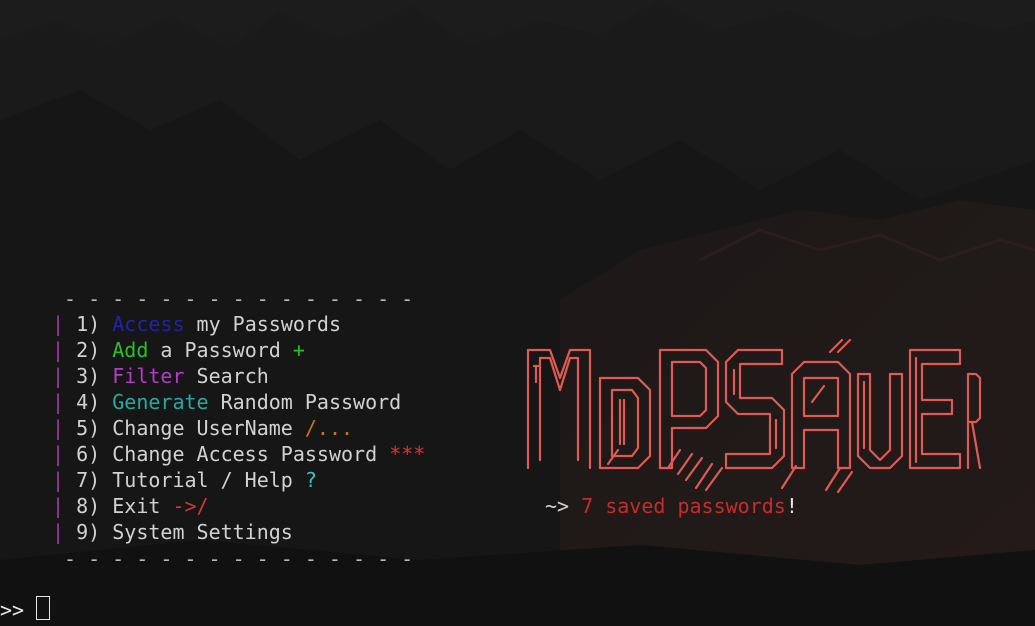 The width and height of the screenshot is (1035, 626). What do you see at coordinates (208, 480) in the screenshot?
I see `menu-label: Tutorial / Help` at bounding box center [208, 480].